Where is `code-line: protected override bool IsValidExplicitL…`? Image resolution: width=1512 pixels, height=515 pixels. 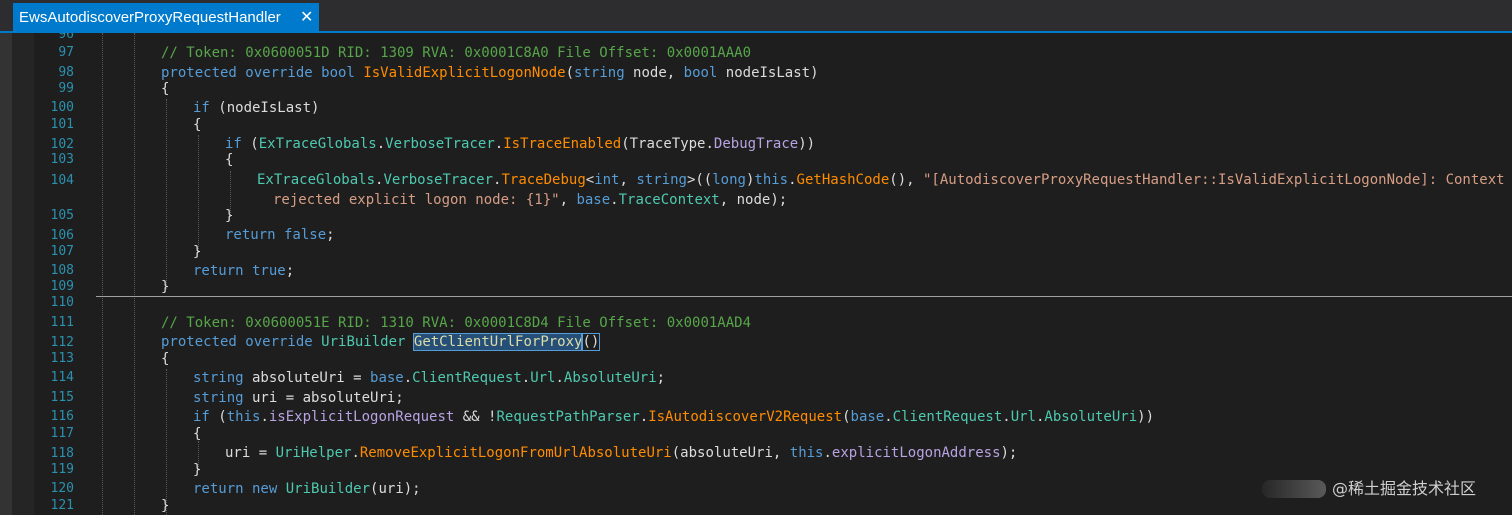 code-line: protected override bool IsValidExplicitL… is located at coordinates (490, 73).